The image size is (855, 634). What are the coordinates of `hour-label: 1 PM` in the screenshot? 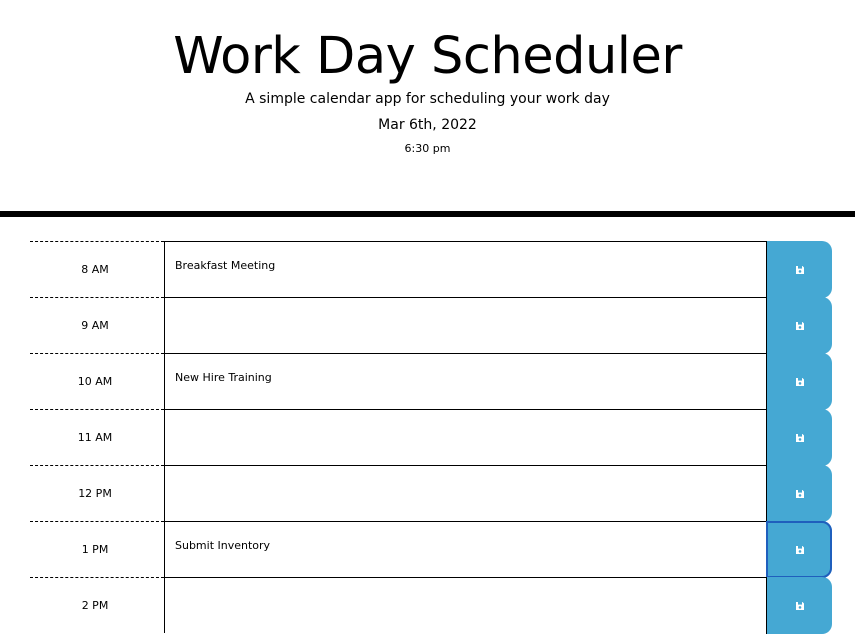 It's located at (97, 549).